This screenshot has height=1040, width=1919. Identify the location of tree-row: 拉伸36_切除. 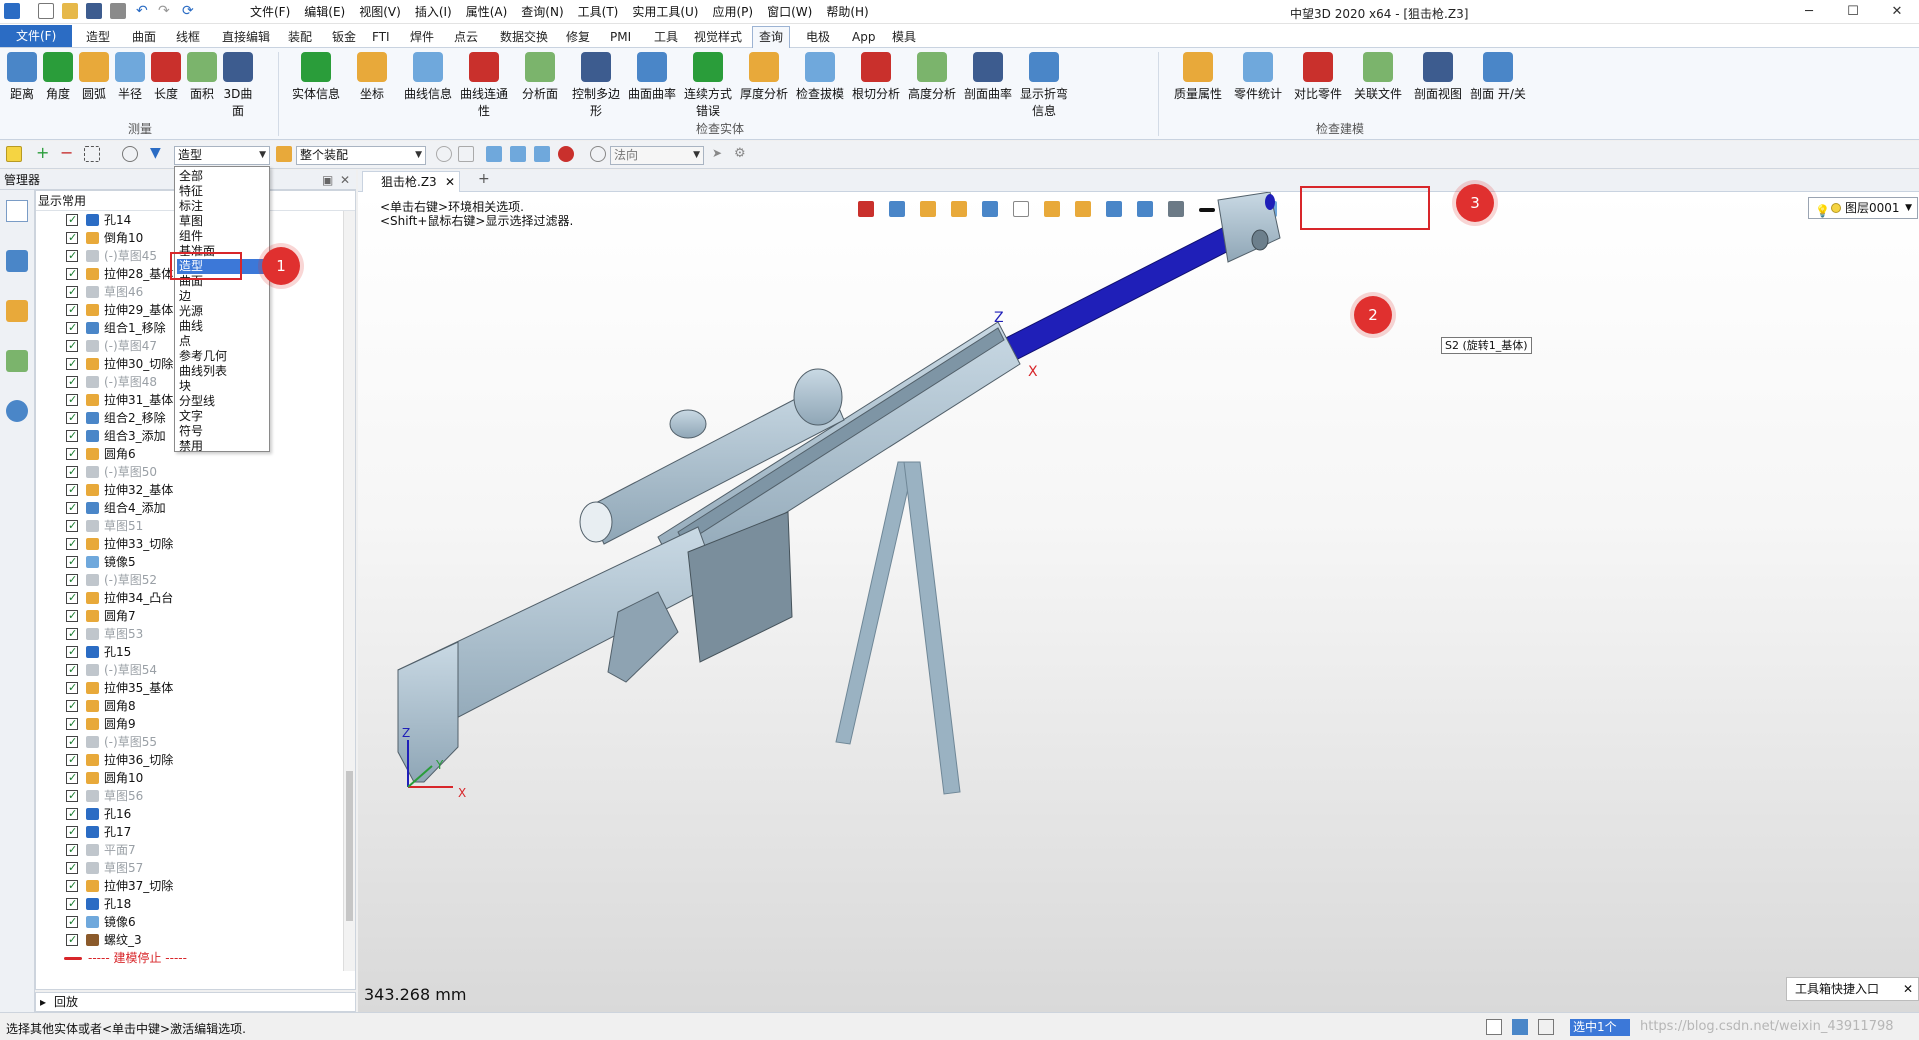
(186, 760).